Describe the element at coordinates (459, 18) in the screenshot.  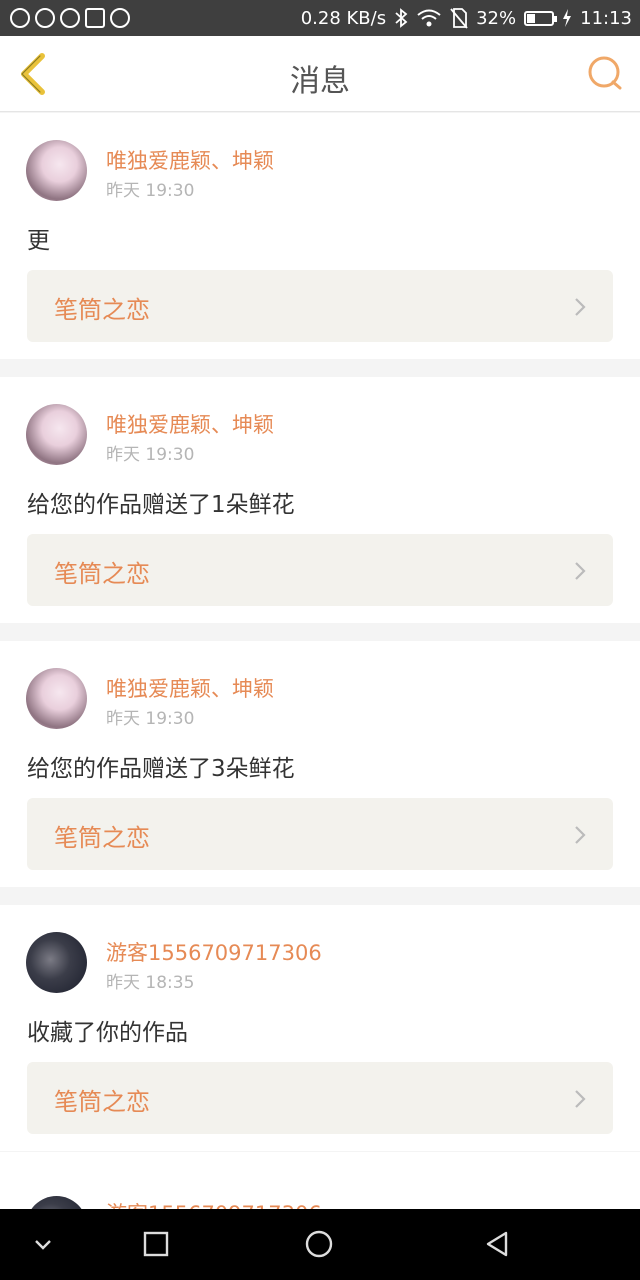
I see `no-sim-icon` at that location.